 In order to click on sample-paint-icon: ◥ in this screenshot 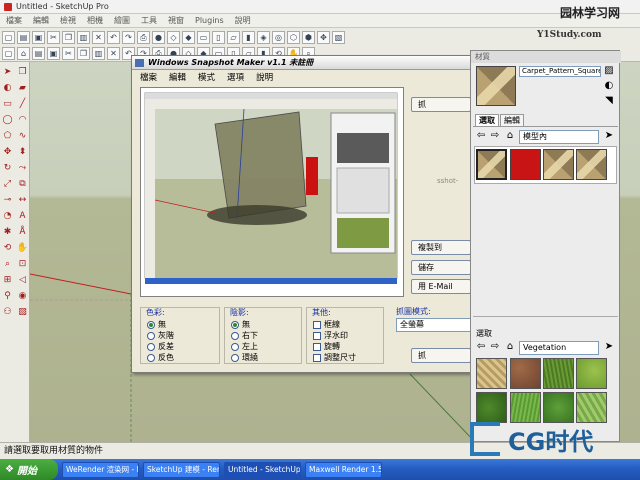, I will do `click(609, 101)`.